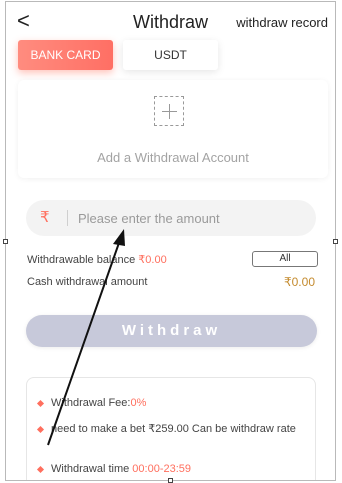 The image size is (342, 483). What do you see at coordinates (87, 282) in the screenshot?
I see `cash-withdrawal-label: Cash withdrawal amount` at bounding box center [87, 282].